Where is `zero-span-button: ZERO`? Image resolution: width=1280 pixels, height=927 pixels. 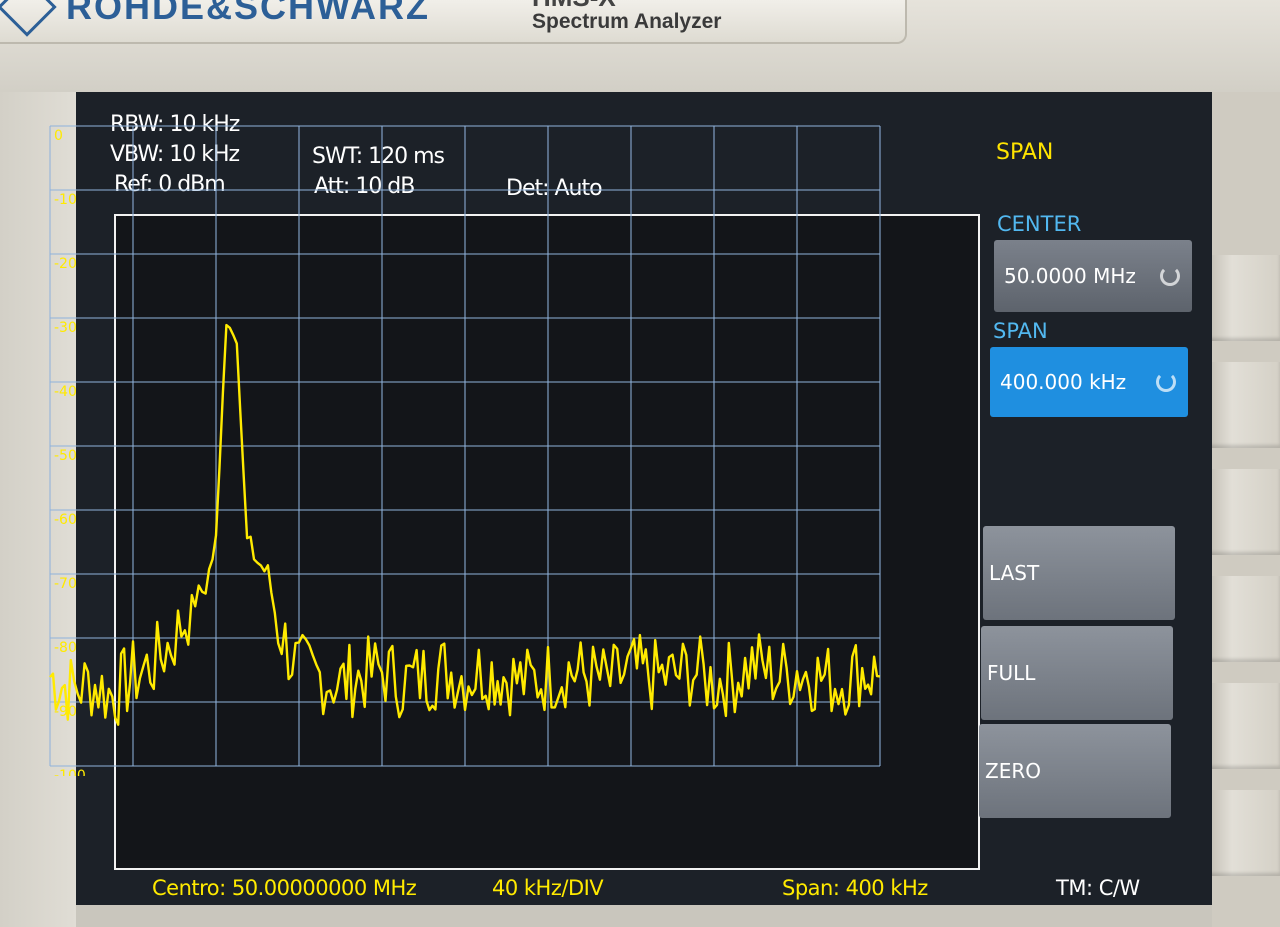
zero-span-button: ZERO is located at coordinates (1075, 771).